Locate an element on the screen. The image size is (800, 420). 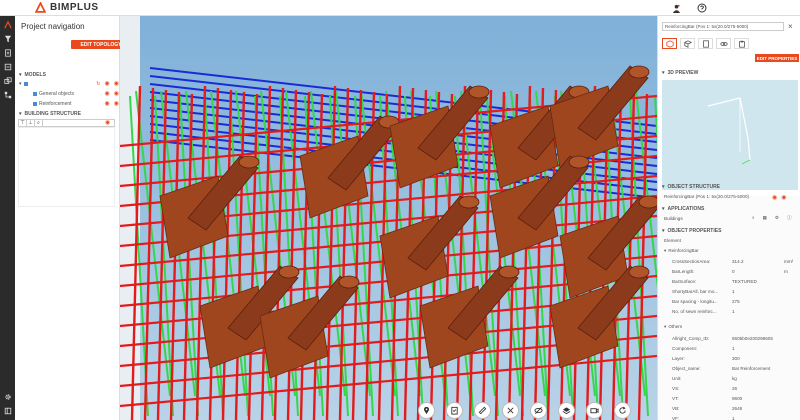
layers-icon is located at coordinates (566, 410).